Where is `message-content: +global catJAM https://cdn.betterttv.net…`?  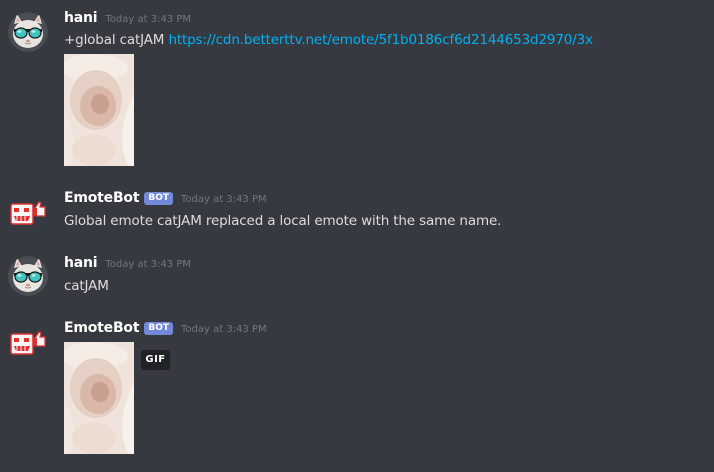
message-content: +global catJAM https://cdn.betterttv.net… is located at coordinates (328, 40).